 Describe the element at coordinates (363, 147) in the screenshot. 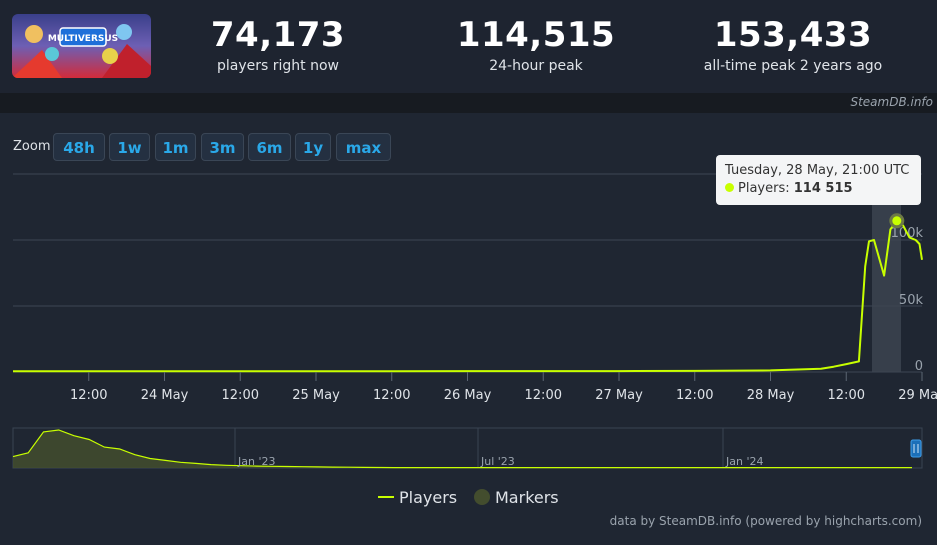

I see `zoom-max-button: max` at that location.